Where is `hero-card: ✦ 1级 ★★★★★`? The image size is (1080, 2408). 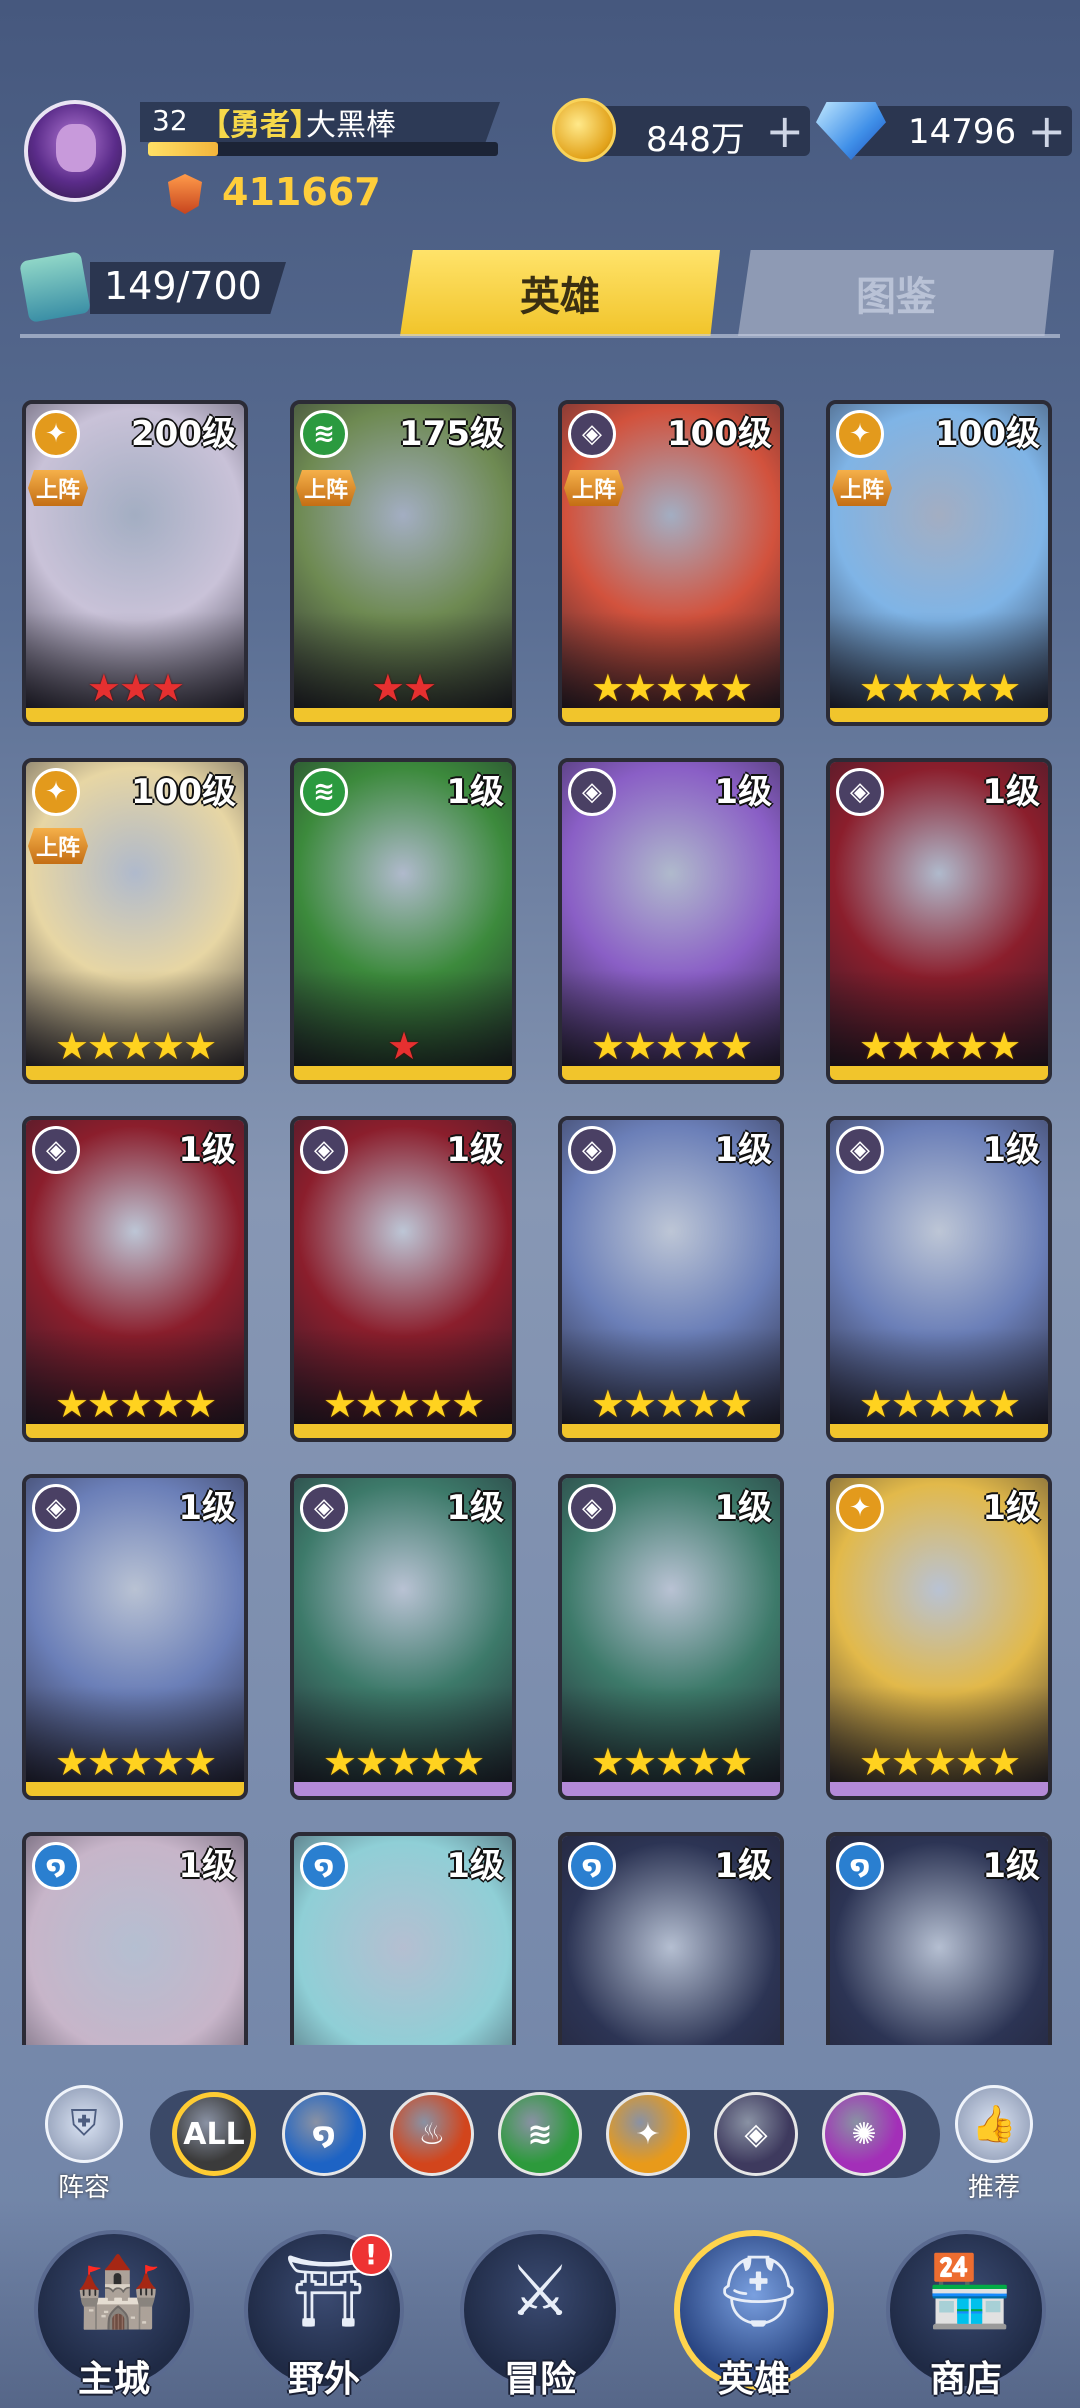
hero-card: ✦ 1级 ★★★★★ is located at coordinates (939, 1637).